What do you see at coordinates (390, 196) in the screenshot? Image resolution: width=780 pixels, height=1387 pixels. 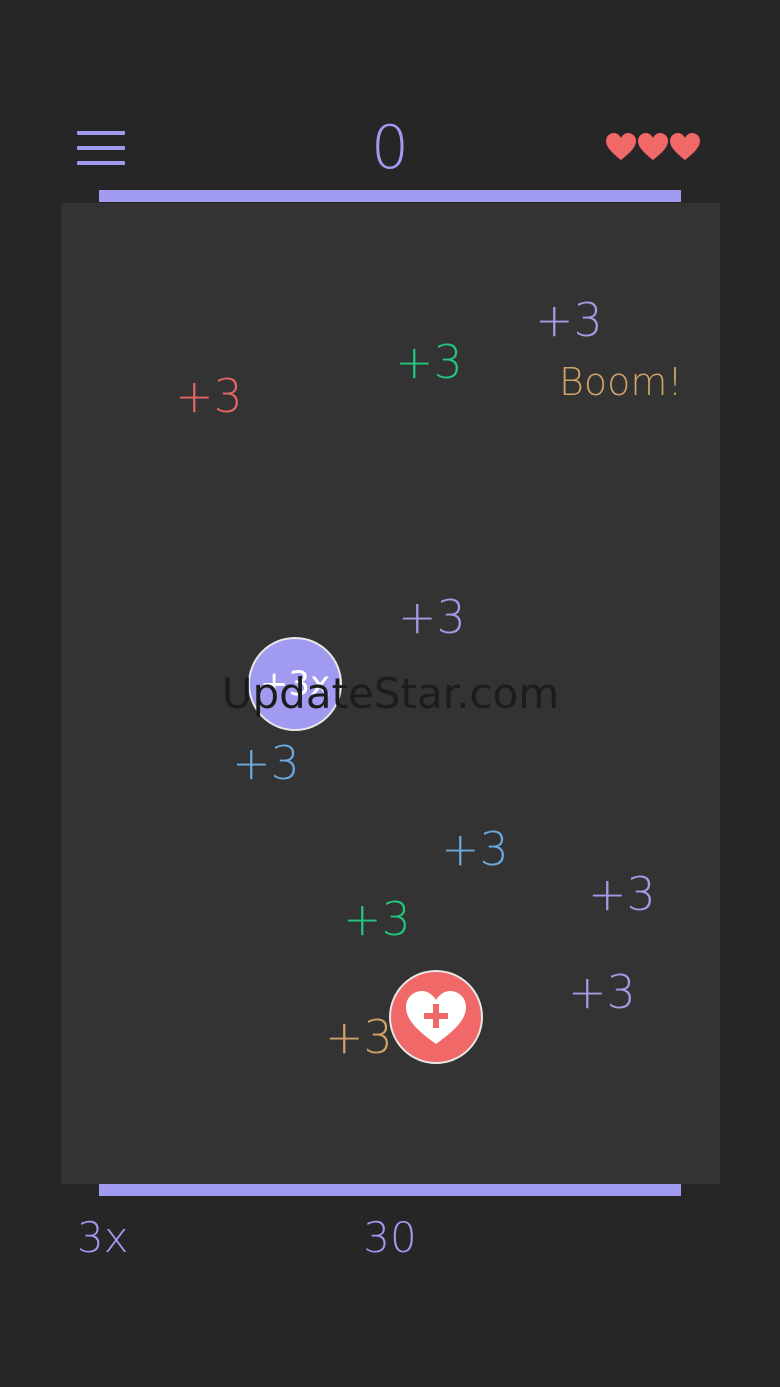 I see `top-boundary-bar` at bounding box center [390, 196].